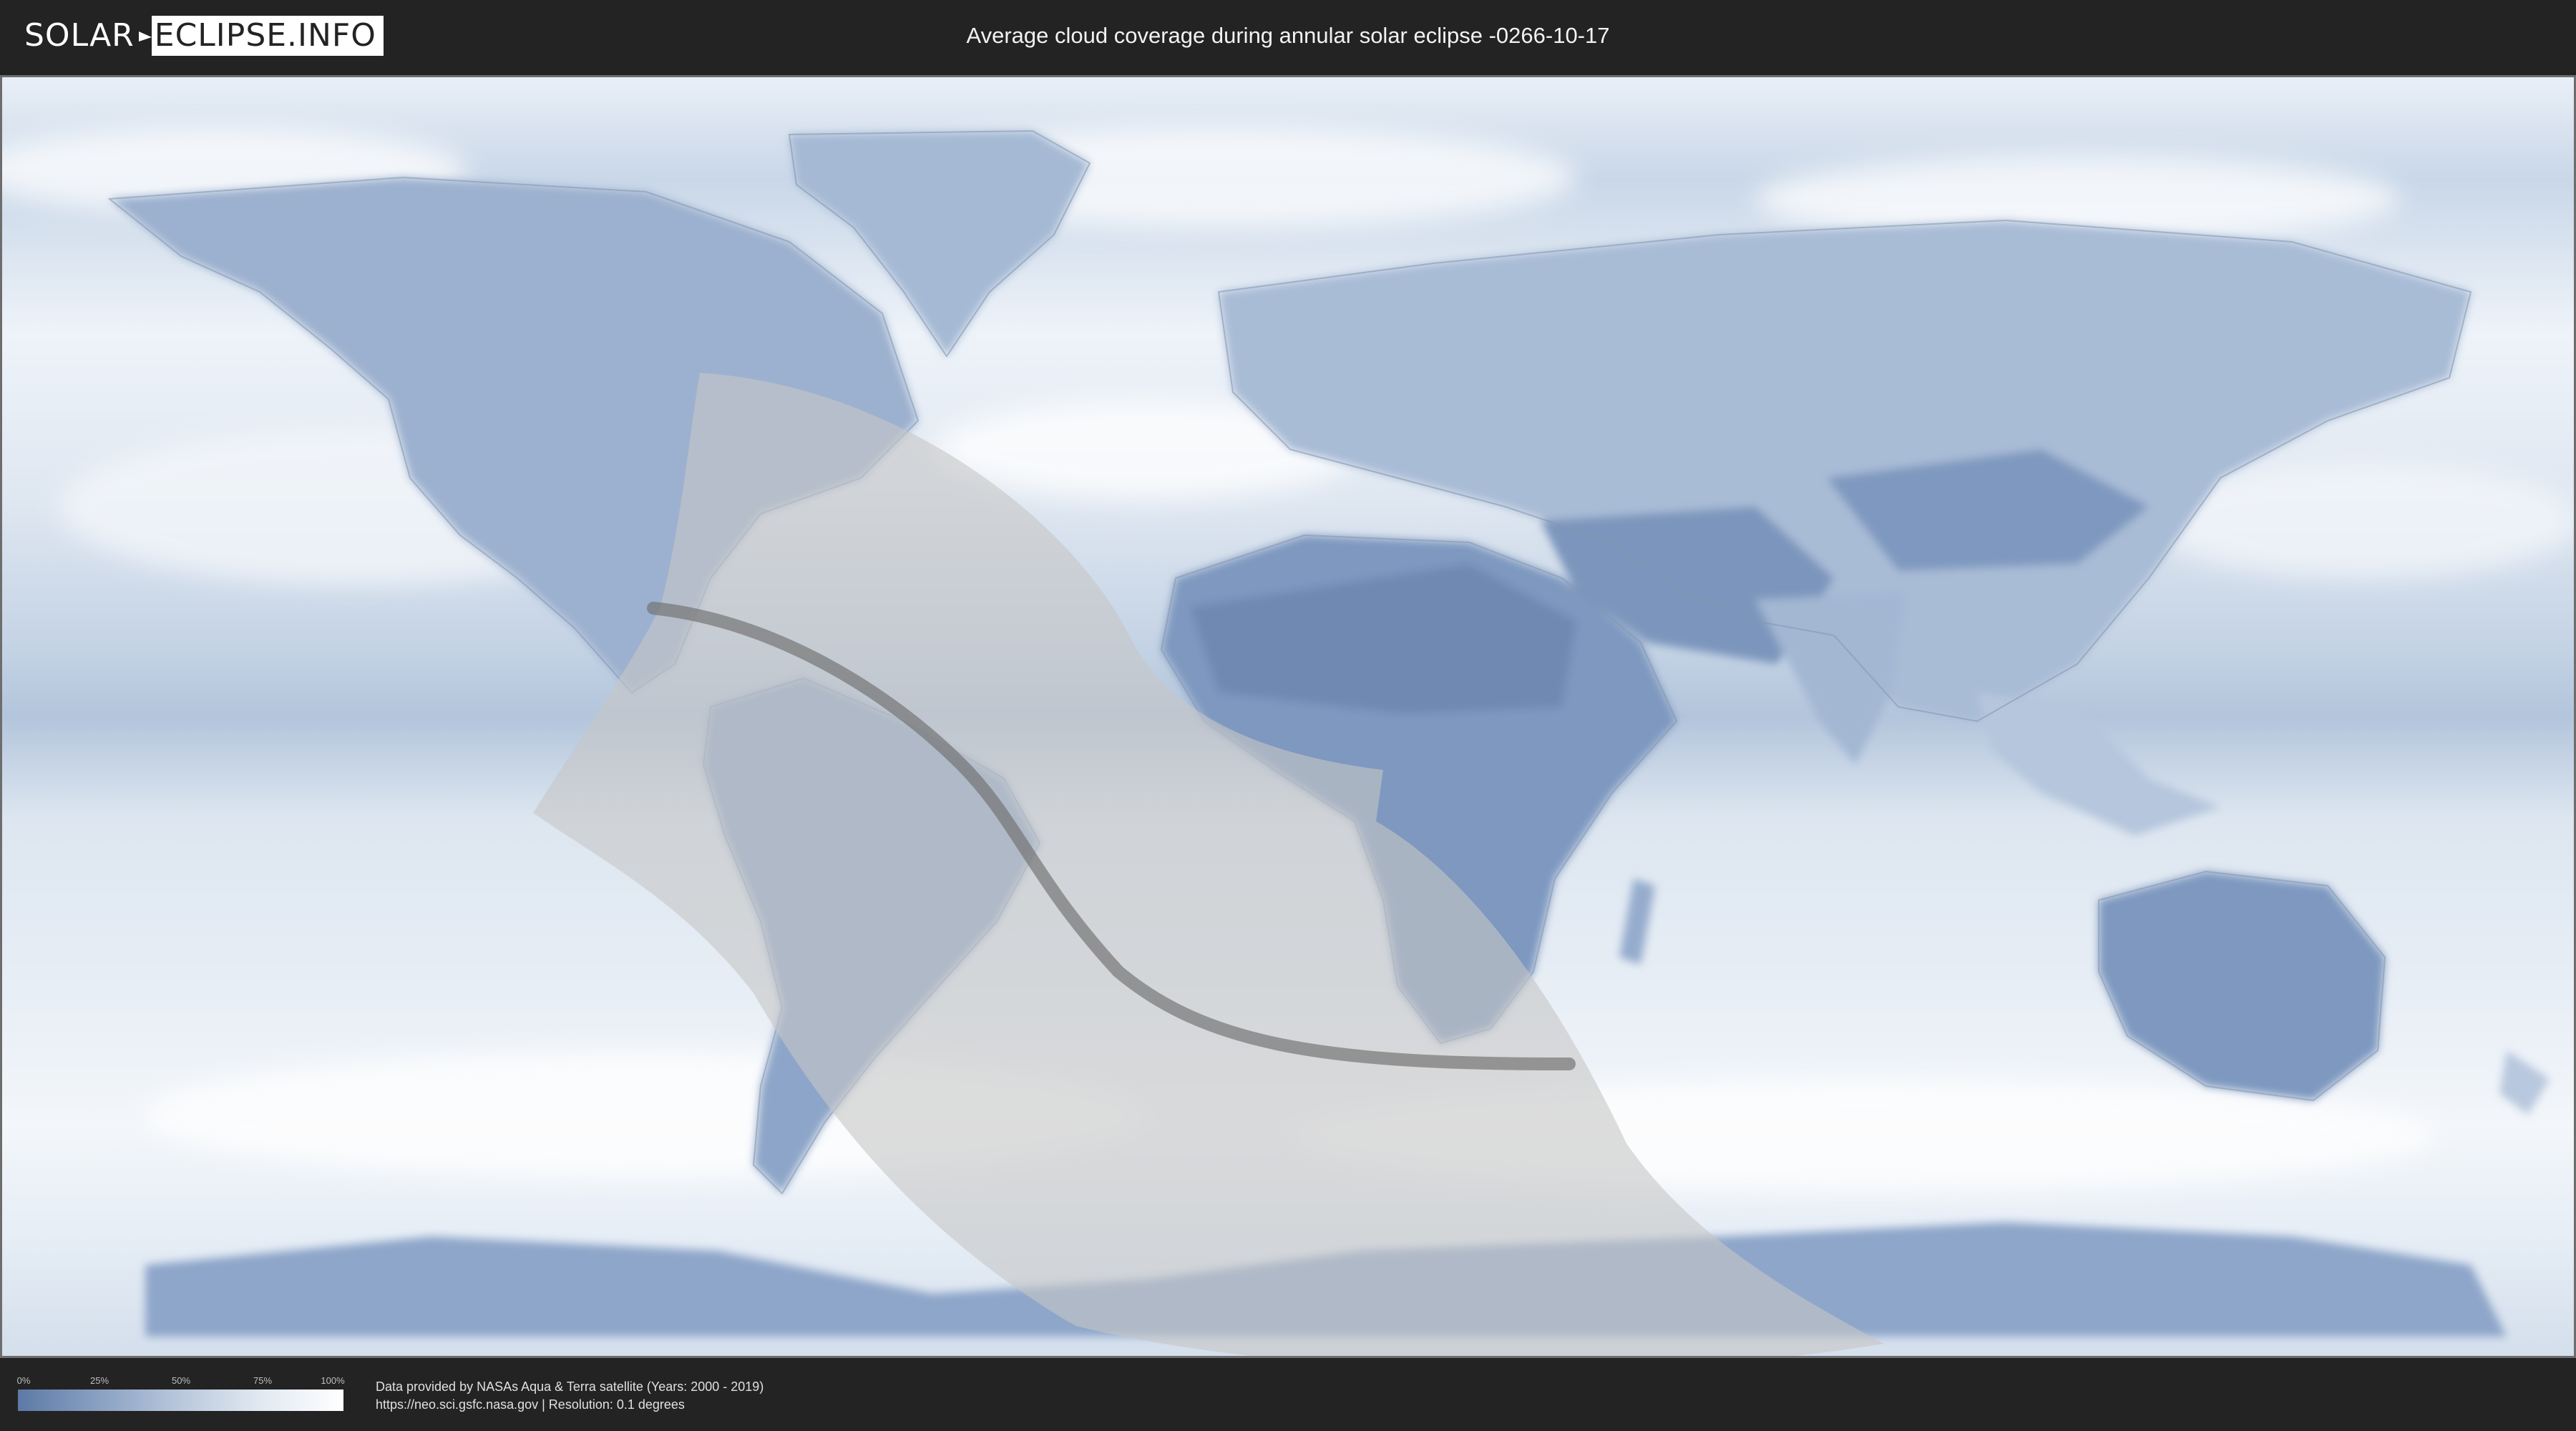 This screenshot has width=2576, height=1431. I want to click on legend-tick-25: 25%, so click(99, 1380).